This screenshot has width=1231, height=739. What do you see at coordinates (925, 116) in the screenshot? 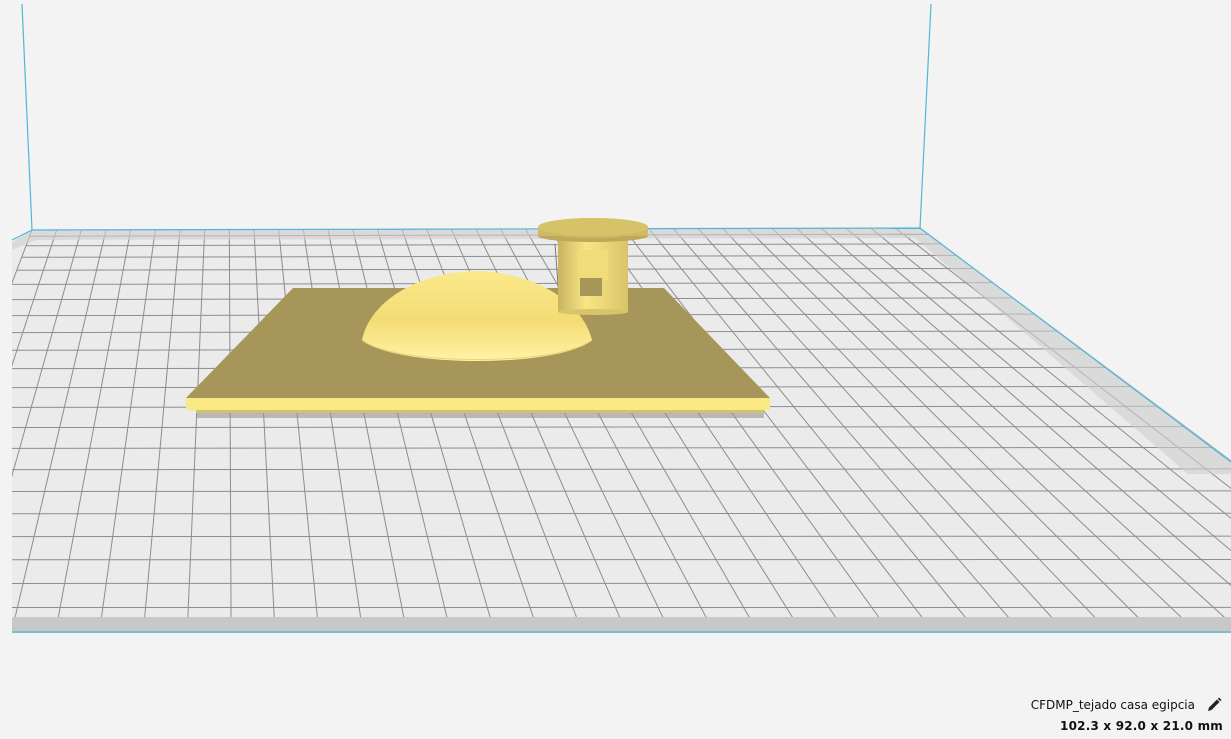
I see `build-volume-edge-right` at bounding box center [925, 116].